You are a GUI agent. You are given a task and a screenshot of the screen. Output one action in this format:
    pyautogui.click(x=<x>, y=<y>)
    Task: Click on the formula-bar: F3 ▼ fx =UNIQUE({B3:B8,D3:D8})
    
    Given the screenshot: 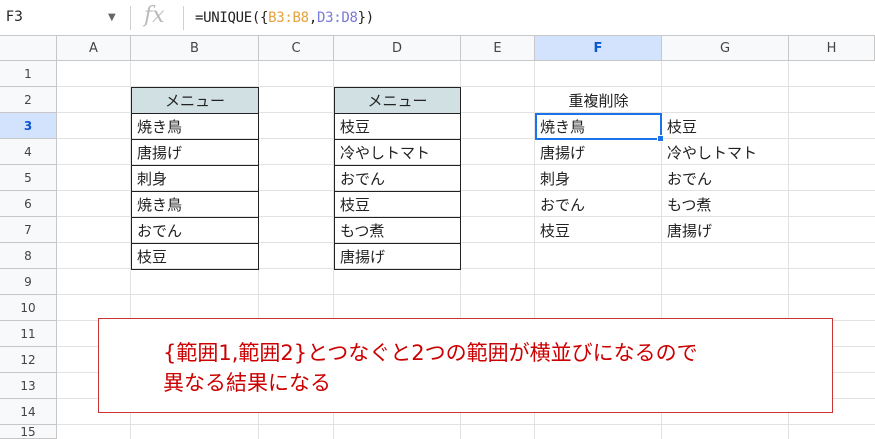 What is the action you would take?
    pyautogui.click(x=437, y=18)
    